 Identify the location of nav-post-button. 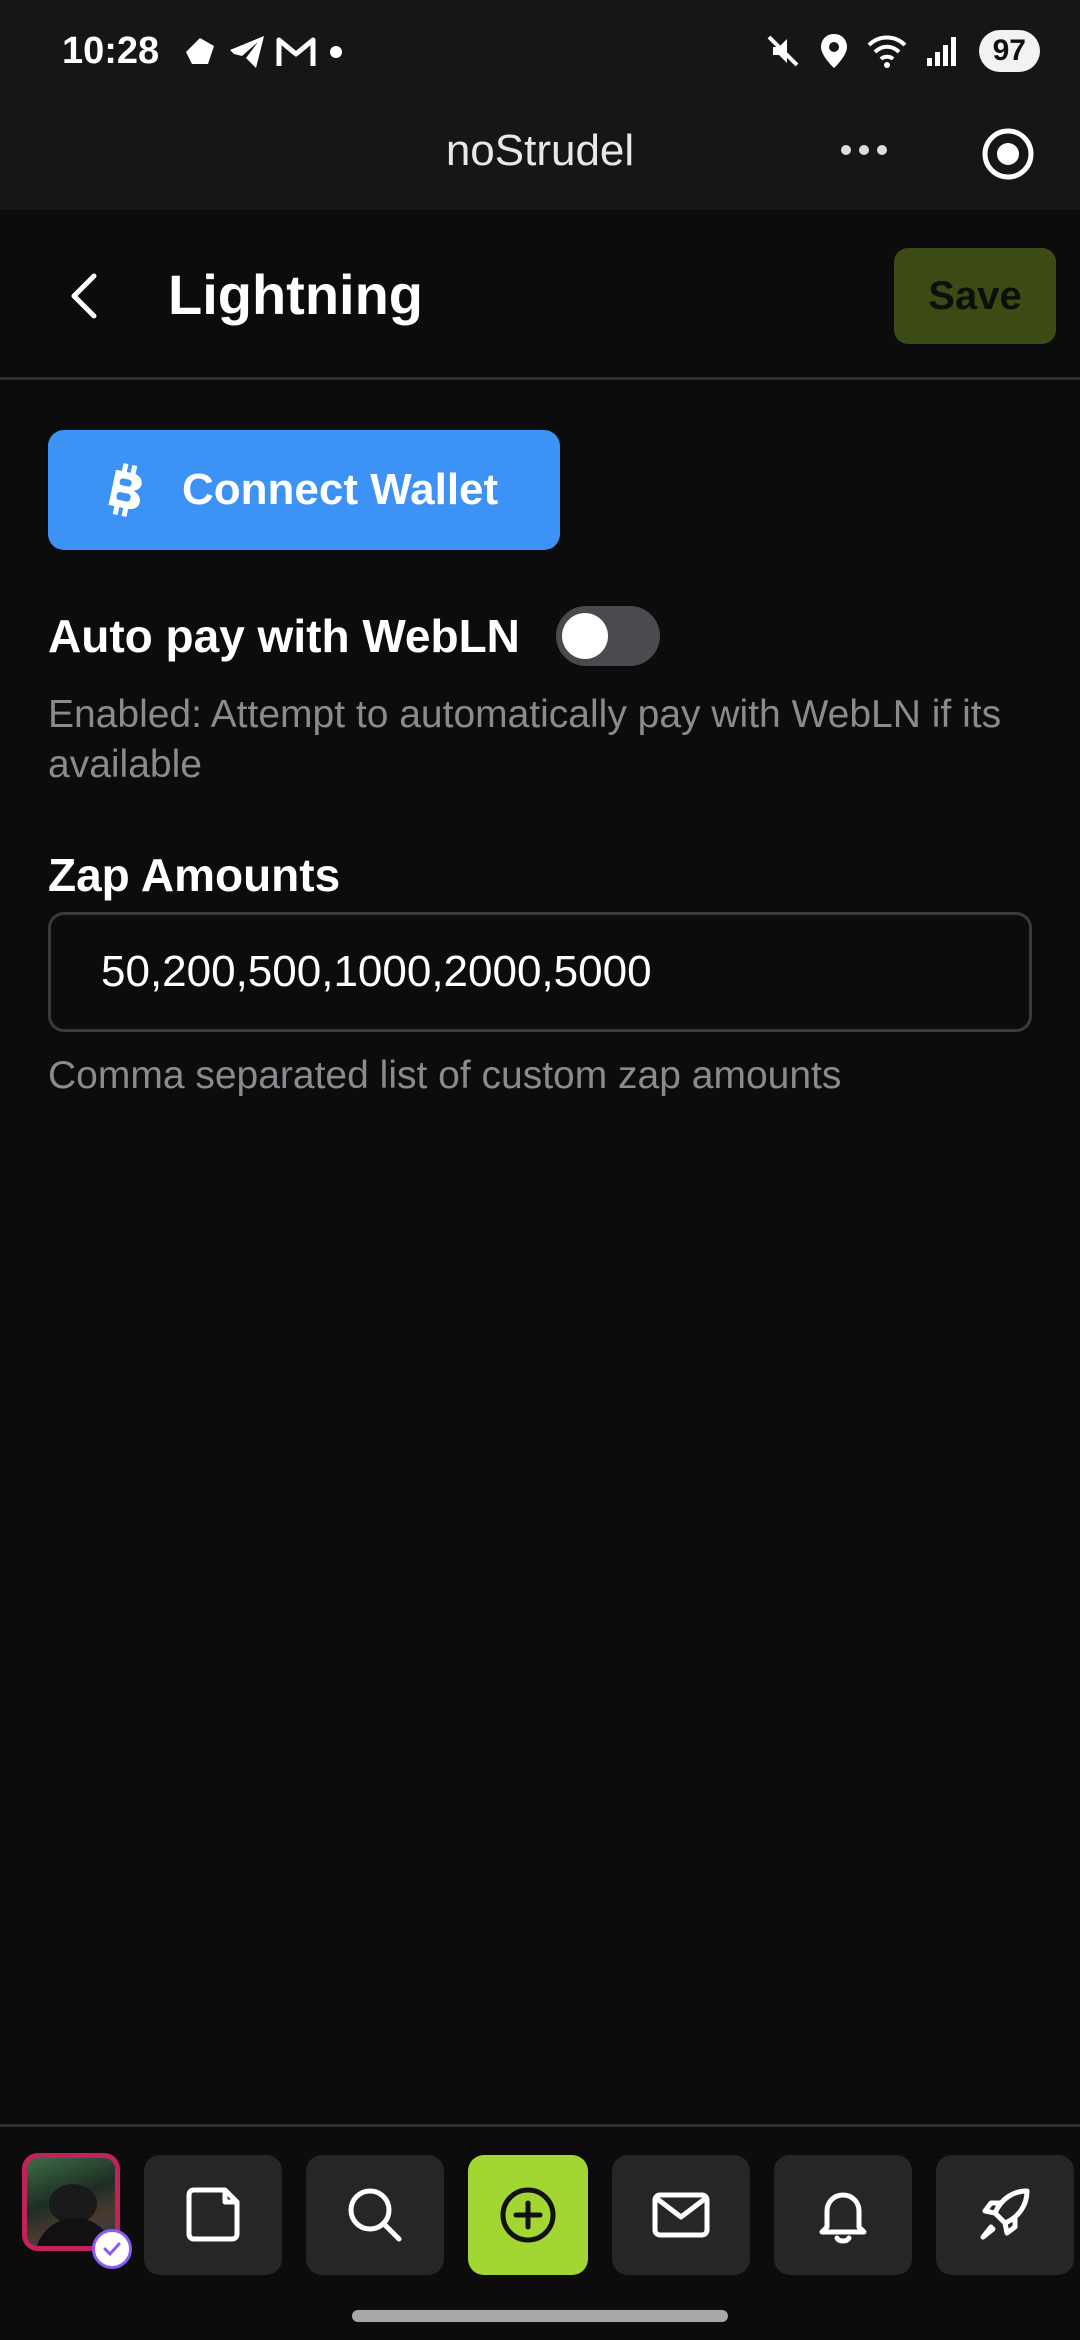
(528, 2215).